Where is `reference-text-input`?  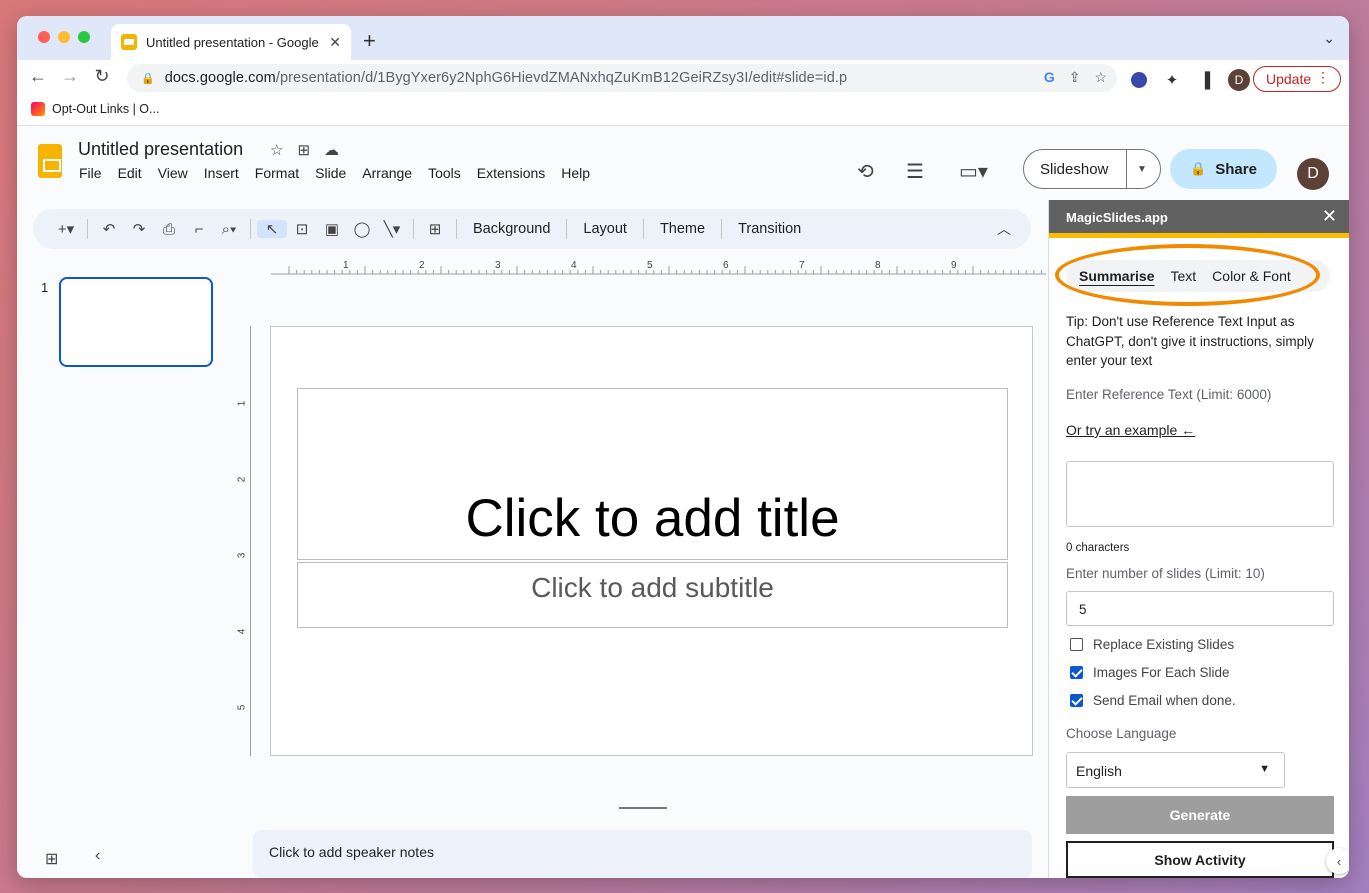 reference-text-input is located at coordinates (1200, 494).